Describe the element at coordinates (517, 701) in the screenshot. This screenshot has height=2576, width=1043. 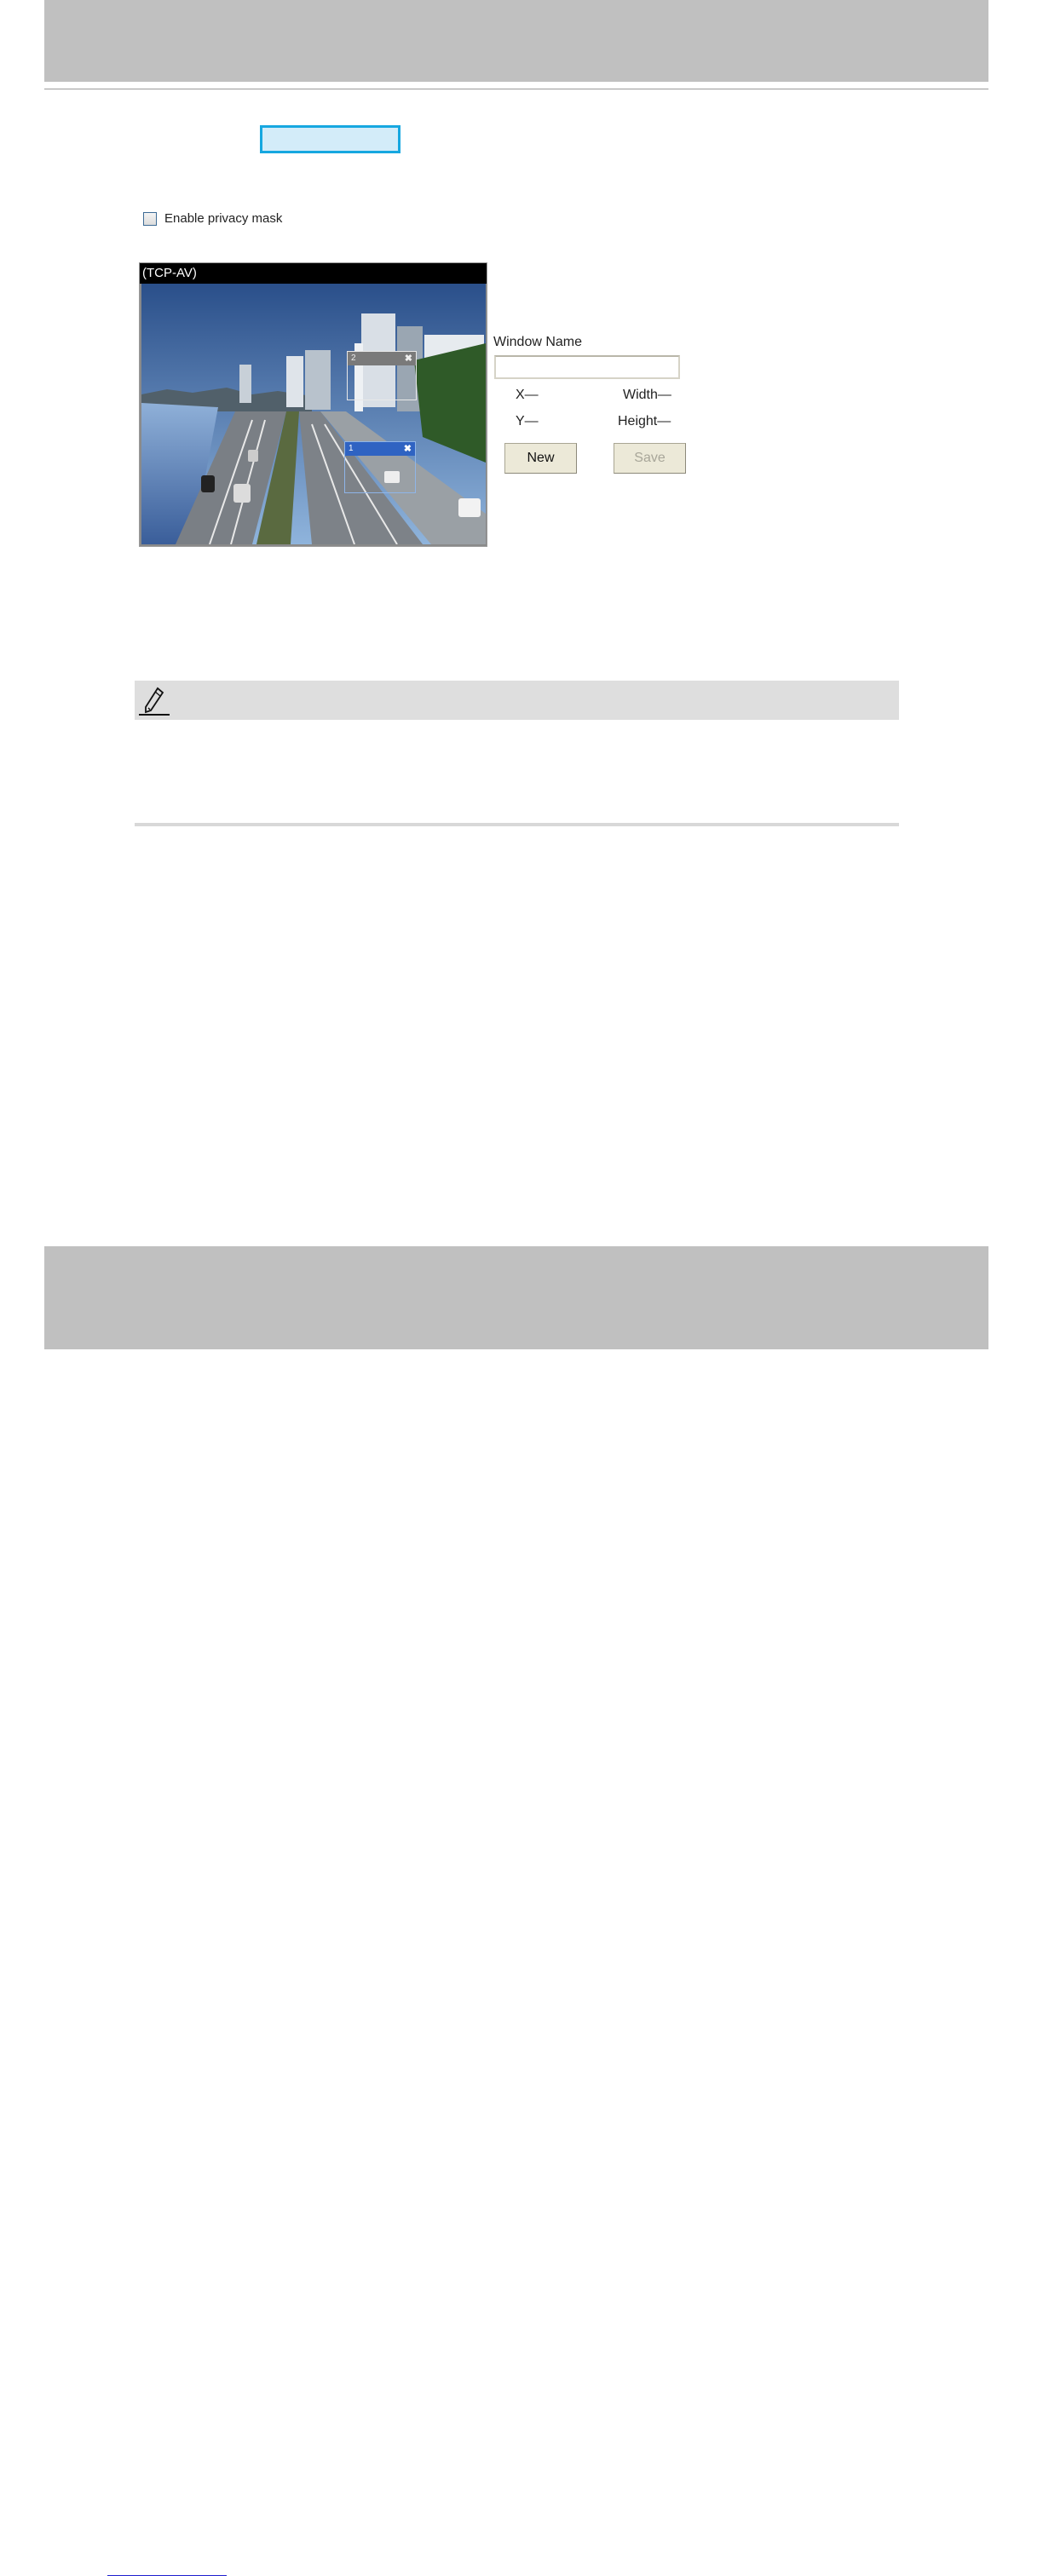
I see `note-bar` at that location.